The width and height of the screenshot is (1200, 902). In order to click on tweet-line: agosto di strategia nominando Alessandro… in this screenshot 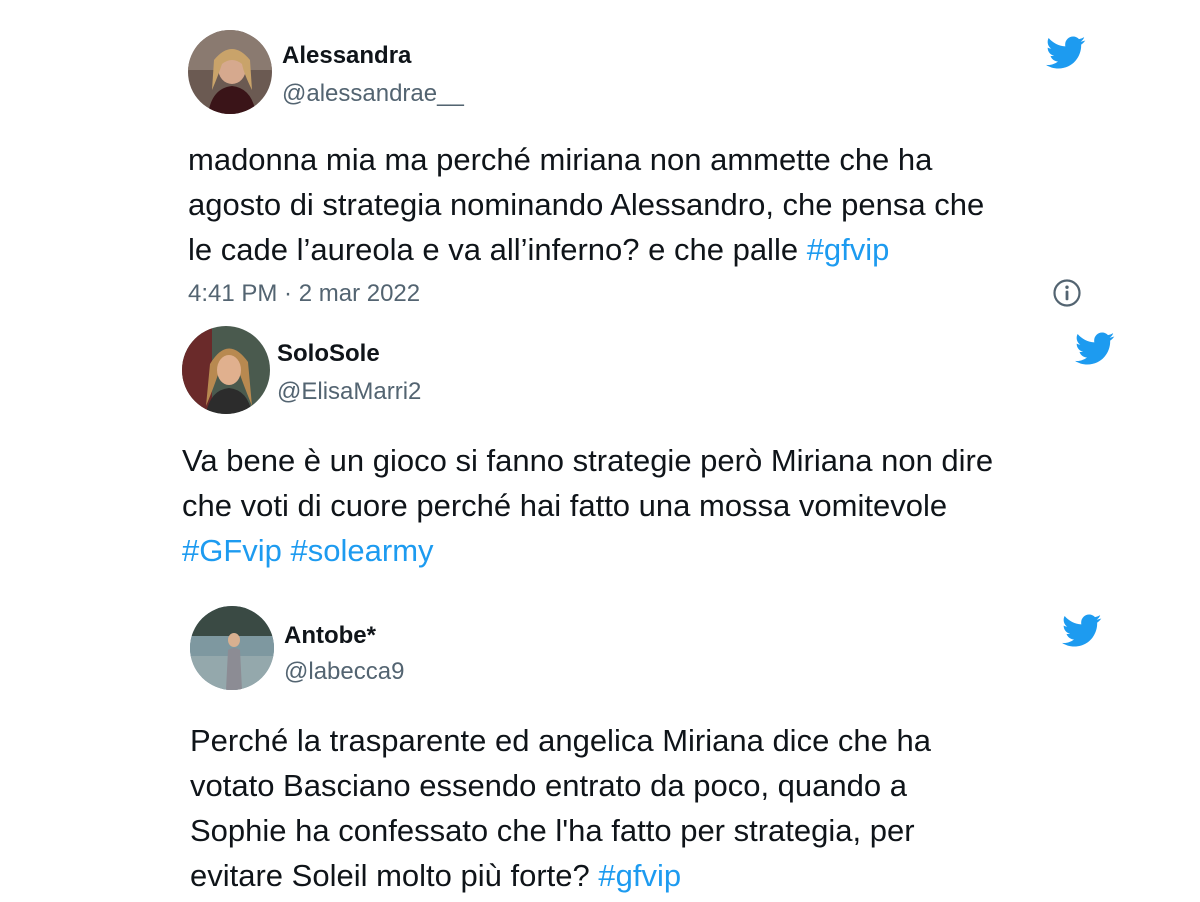, I will do `click(586, 204)`.